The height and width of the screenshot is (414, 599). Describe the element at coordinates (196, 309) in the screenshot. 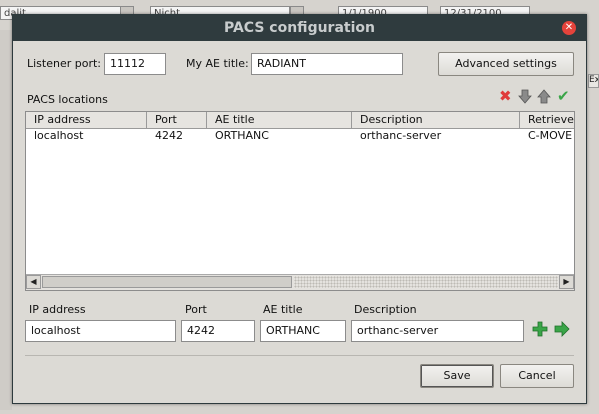

I see `port-label: Port` at that location.